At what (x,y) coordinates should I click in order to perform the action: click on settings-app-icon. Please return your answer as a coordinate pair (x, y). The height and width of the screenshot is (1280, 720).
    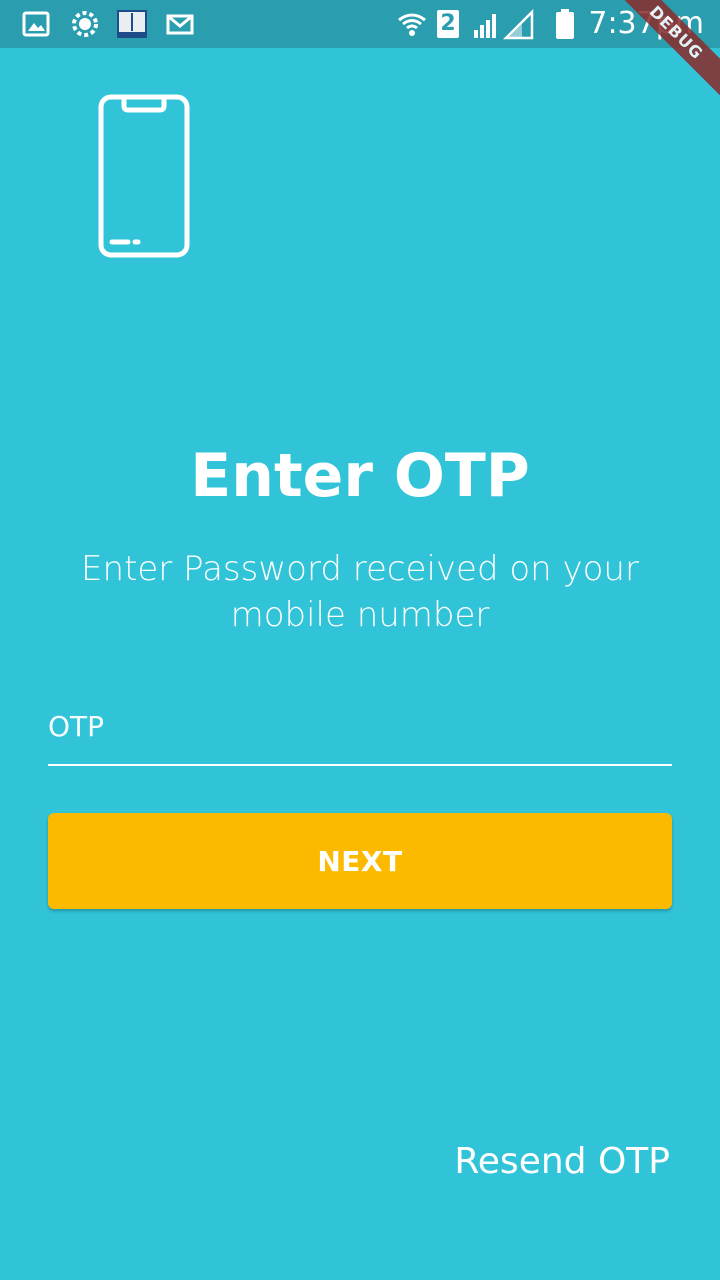
    Looking at the image, I should click on (85, 24).